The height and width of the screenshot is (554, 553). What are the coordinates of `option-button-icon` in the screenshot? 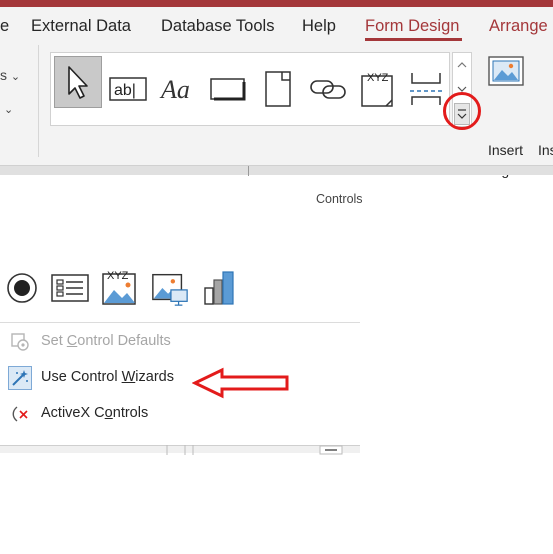 It's located at (22, 288).